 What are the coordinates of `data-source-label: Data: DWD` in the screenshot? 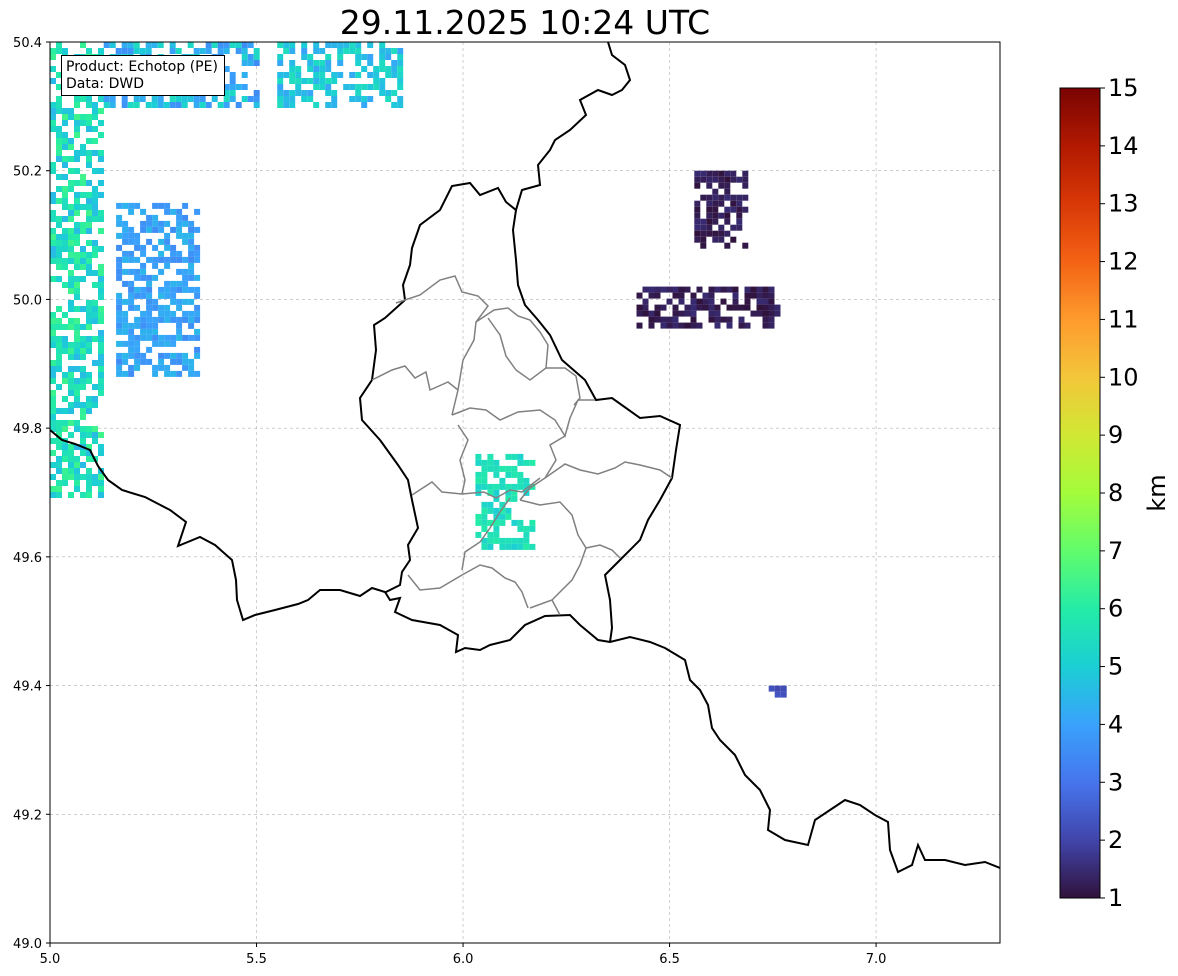 It's located at (105, 84).